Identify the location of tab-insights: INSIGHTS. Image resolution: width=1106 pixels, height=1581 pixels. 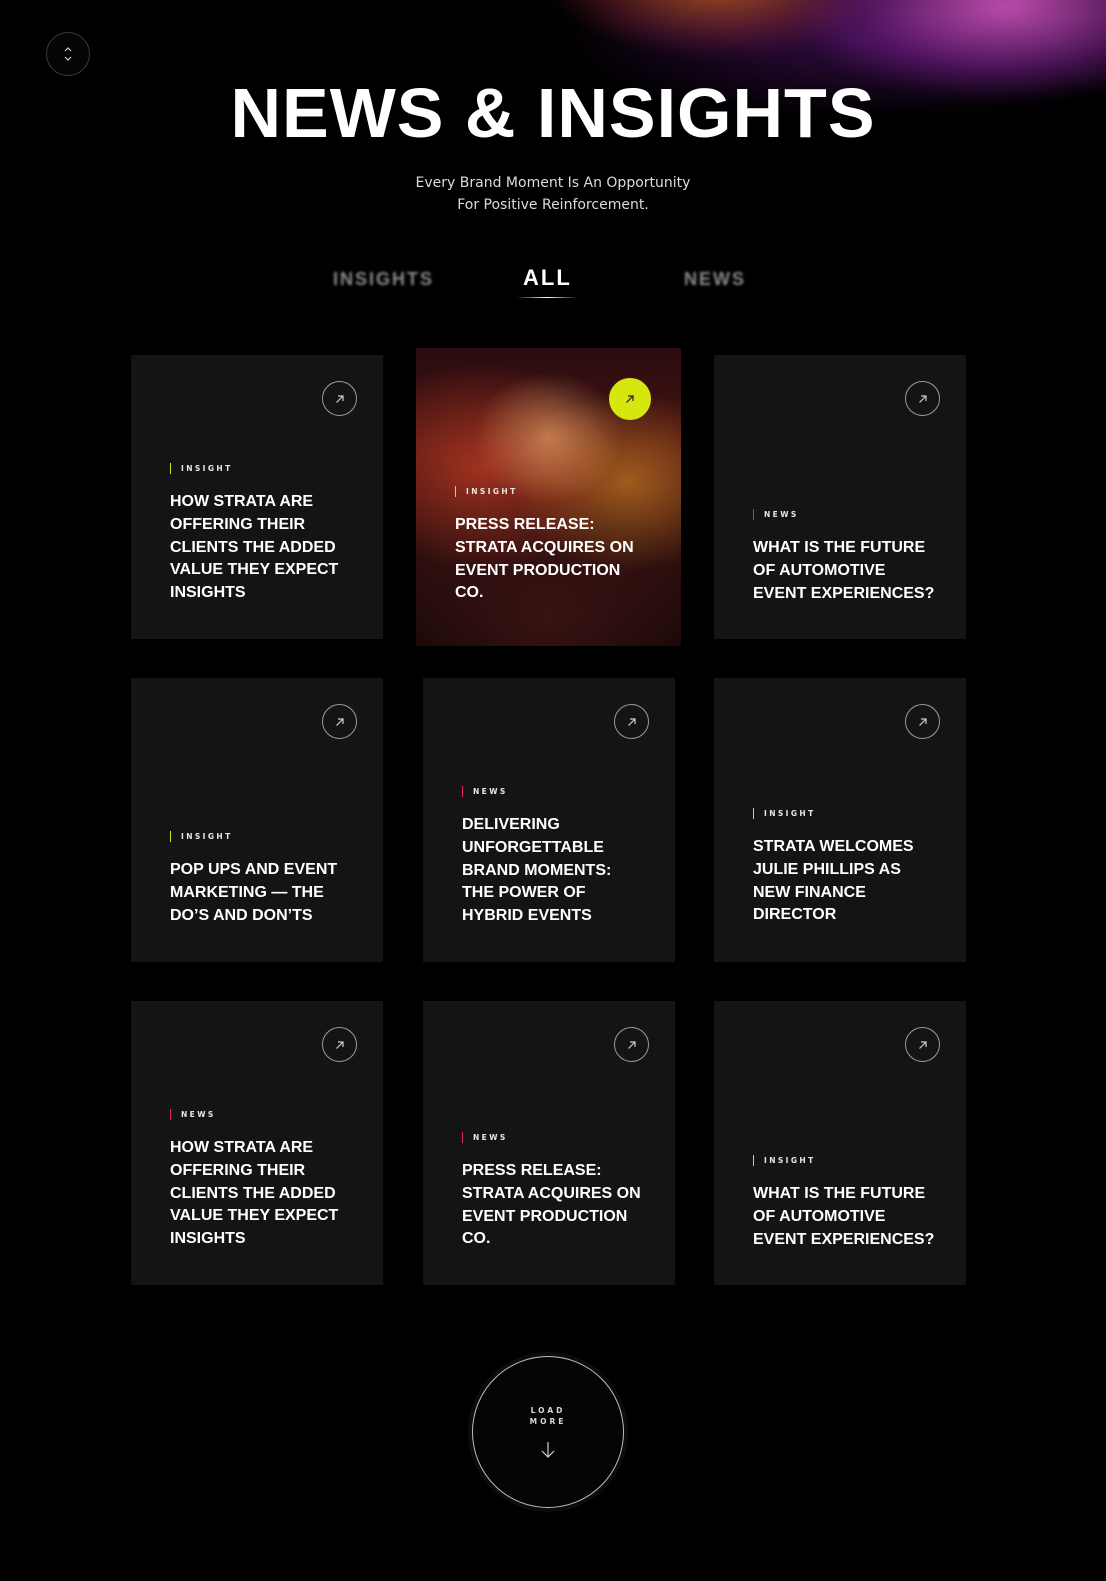
(383, 279).